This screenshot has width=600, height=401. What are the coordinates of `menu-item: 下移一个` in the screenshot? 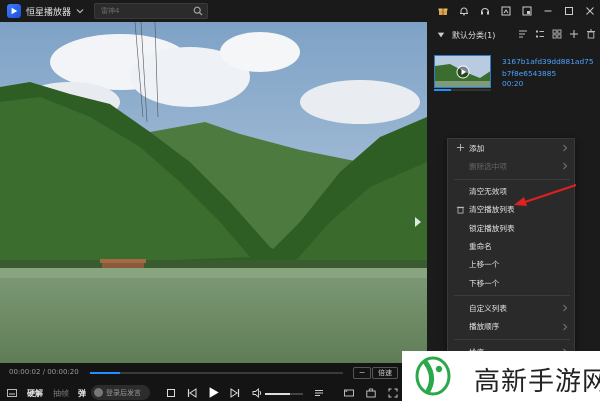 It's located at (511, 283).